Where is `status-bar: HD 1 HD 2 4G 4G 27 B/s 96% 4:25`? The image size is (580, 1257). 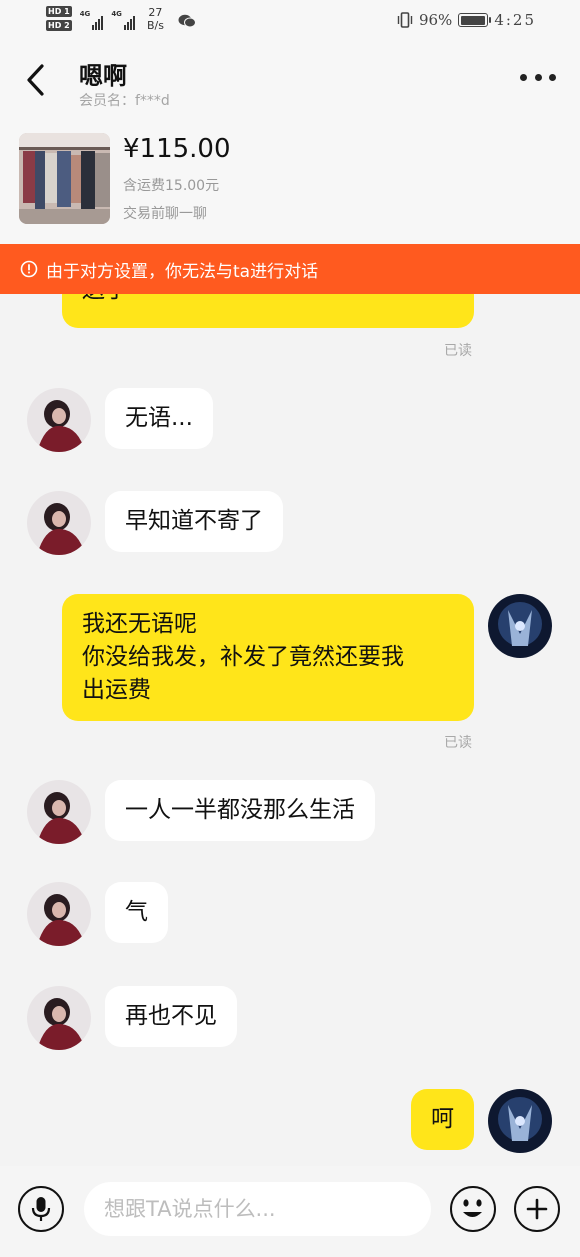 status-bar: HD 1 HD 2 4G 4G 27 B/s 96% 4:25 is located at coordinates (290, 22).